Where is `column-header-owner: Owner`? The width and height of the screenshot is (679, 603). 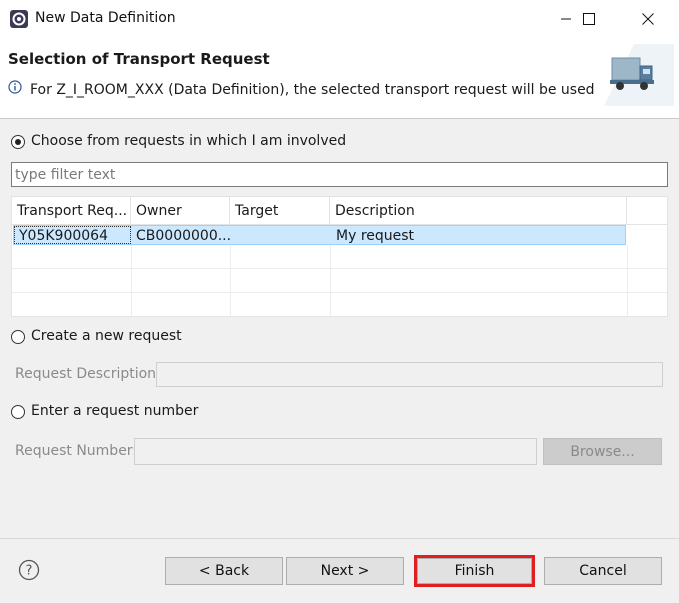
column-header-owner: Owner is located at coordinates (180, 211).